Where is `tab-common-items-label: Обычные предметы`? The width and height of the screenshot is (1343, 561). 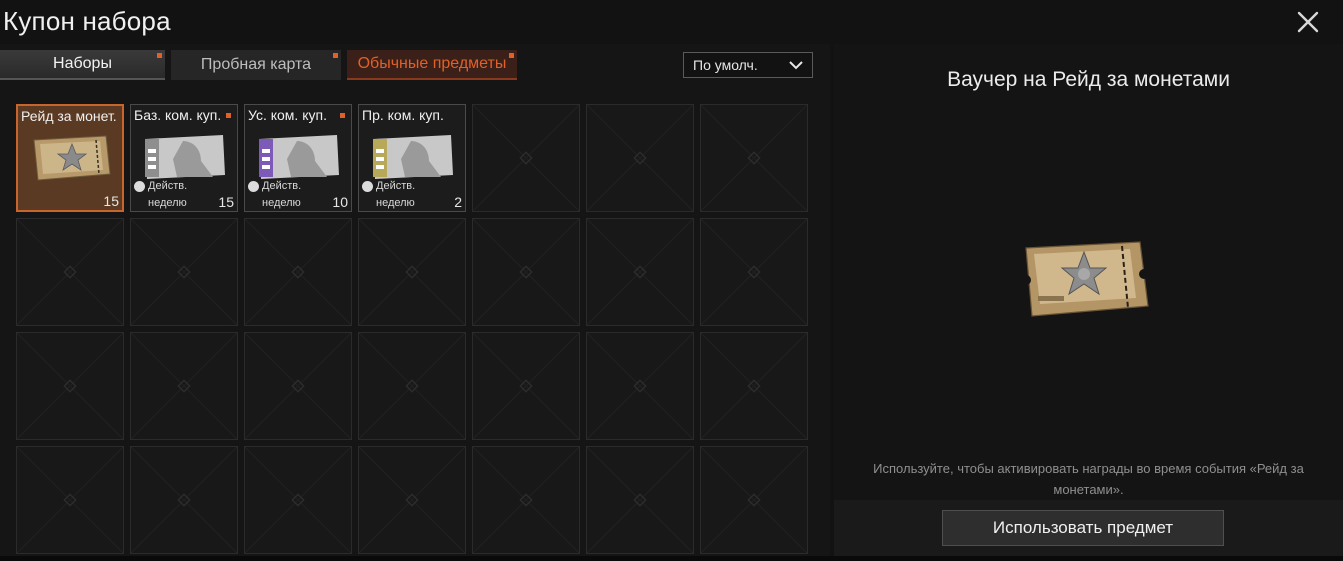 tab-common-items-label: Обычные предметы is located at coordinates (432, 63).